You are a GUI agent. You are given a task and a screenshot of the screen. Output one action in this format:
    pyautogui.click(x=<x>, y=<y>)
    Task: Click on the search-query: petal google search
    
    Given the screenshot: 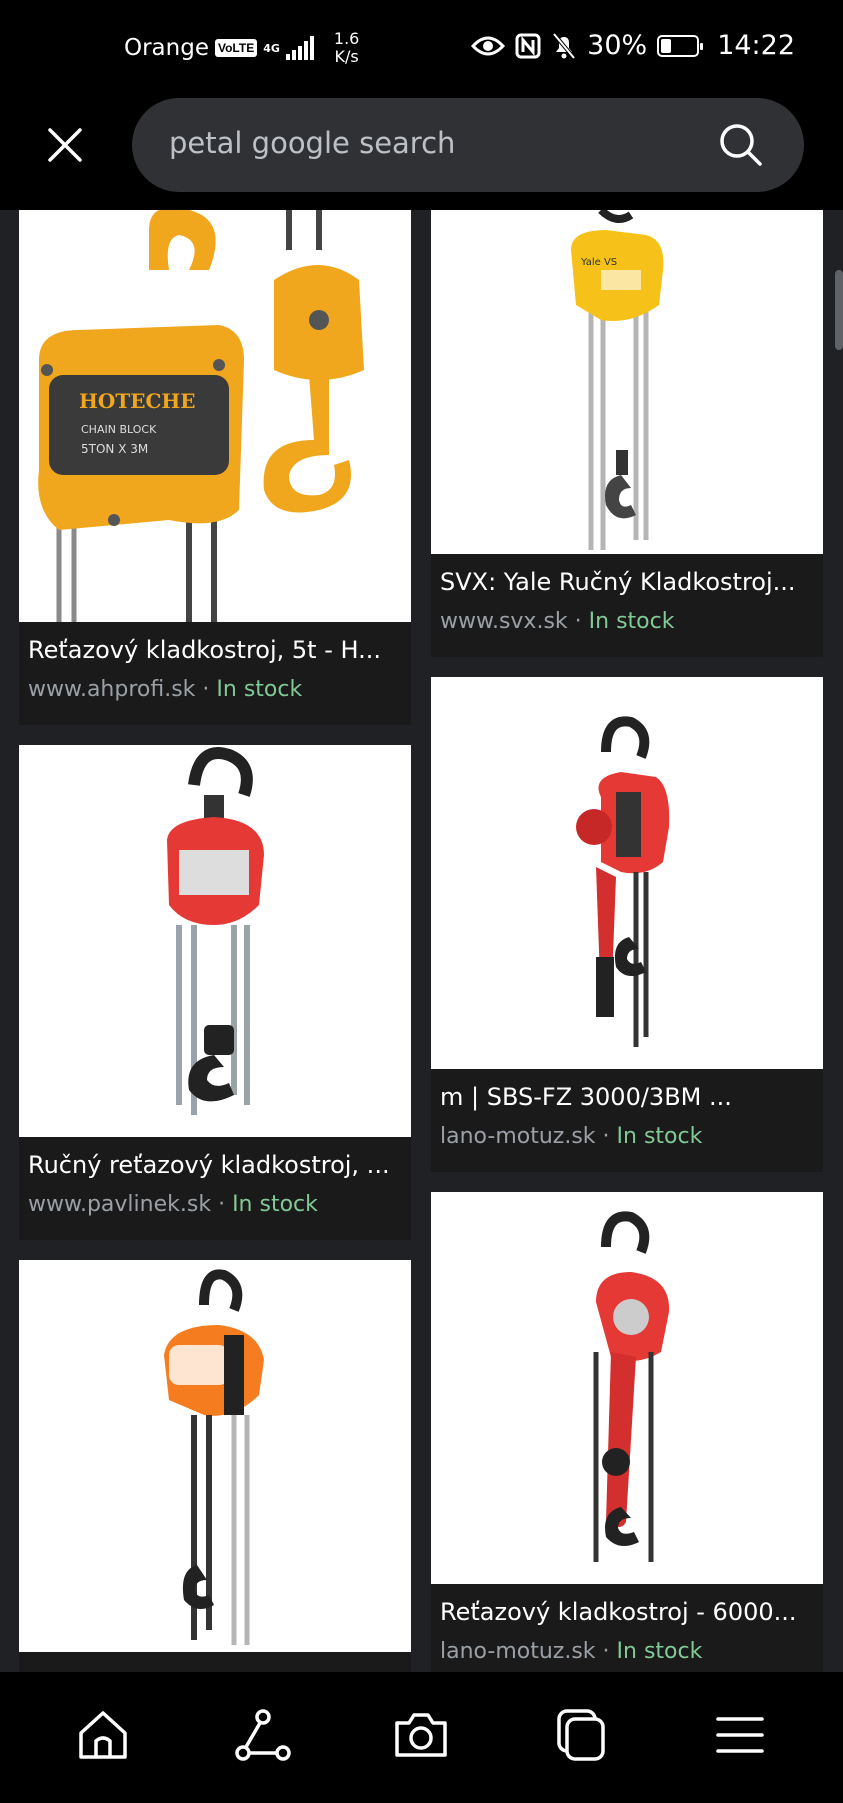 What is the action you would take?
    pyautogui.click(x=312, y=143)
    